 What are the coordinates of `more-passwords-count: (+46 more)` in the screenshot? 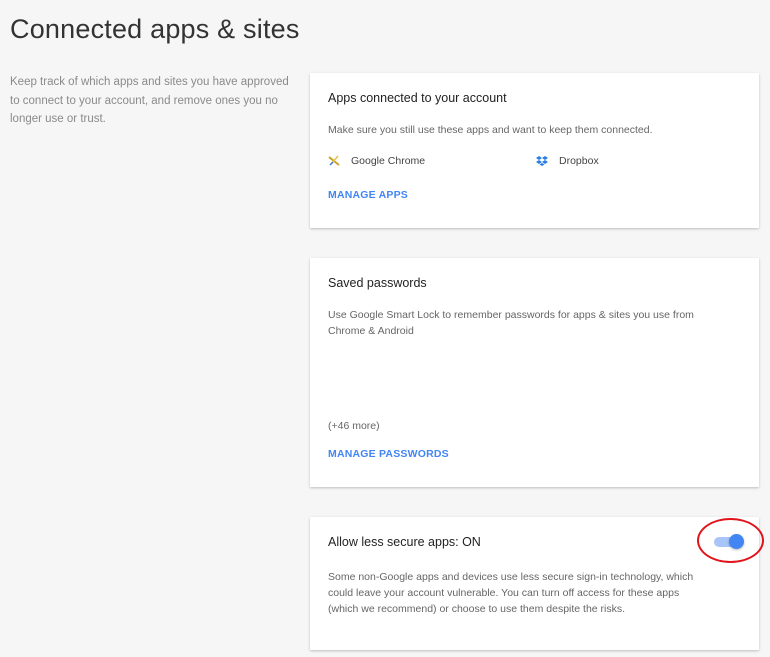 It's located at (354, 426).